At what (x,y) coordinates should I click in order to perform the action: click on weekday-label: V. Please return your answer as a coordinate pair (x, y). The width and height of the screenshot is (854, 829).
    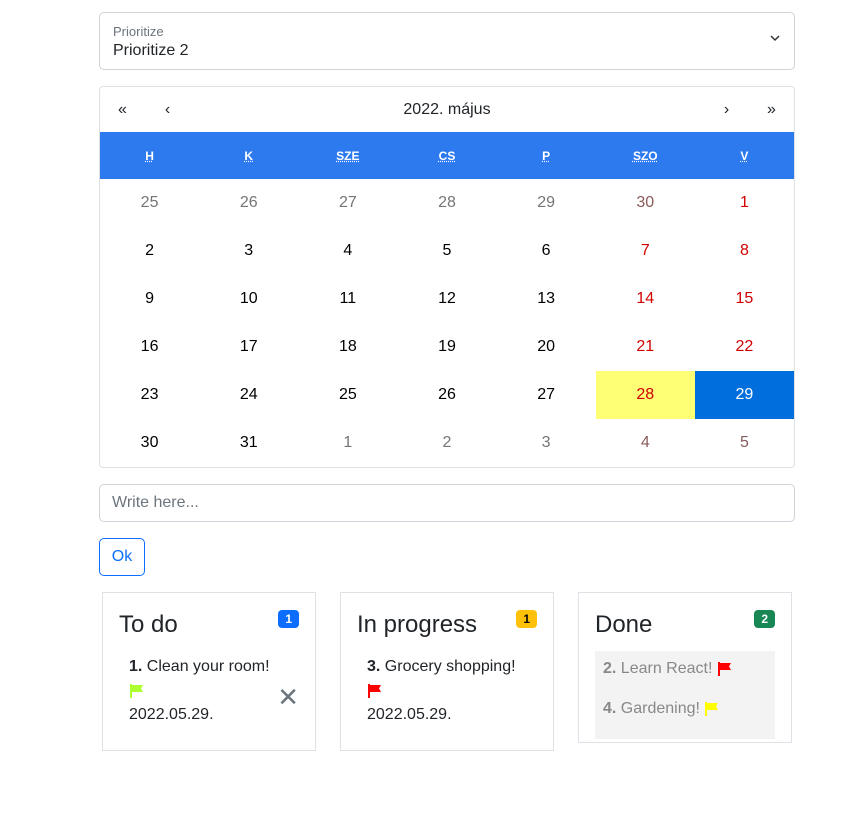
    Looking at the image, I should click on (744, 155).